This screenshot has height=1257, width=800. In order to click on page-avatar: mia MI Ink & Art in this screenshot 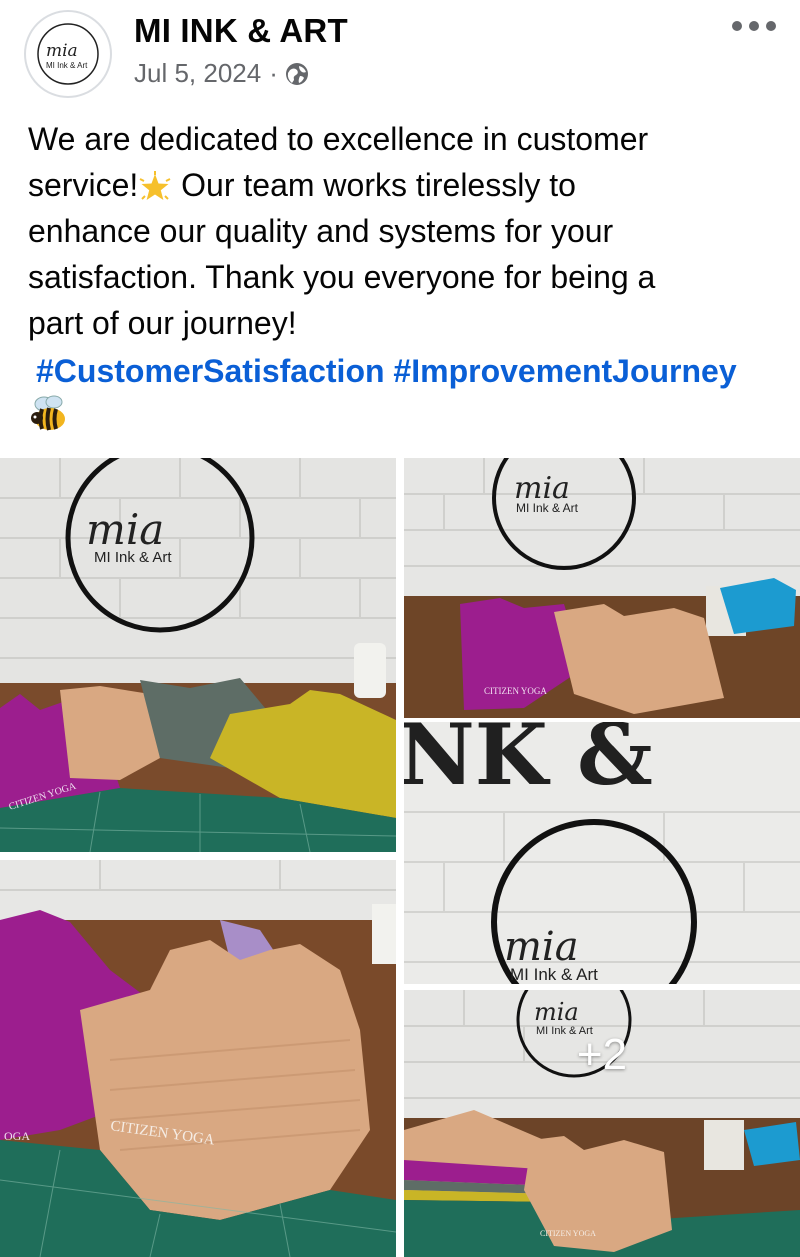, I will do `click(68, 54)`.